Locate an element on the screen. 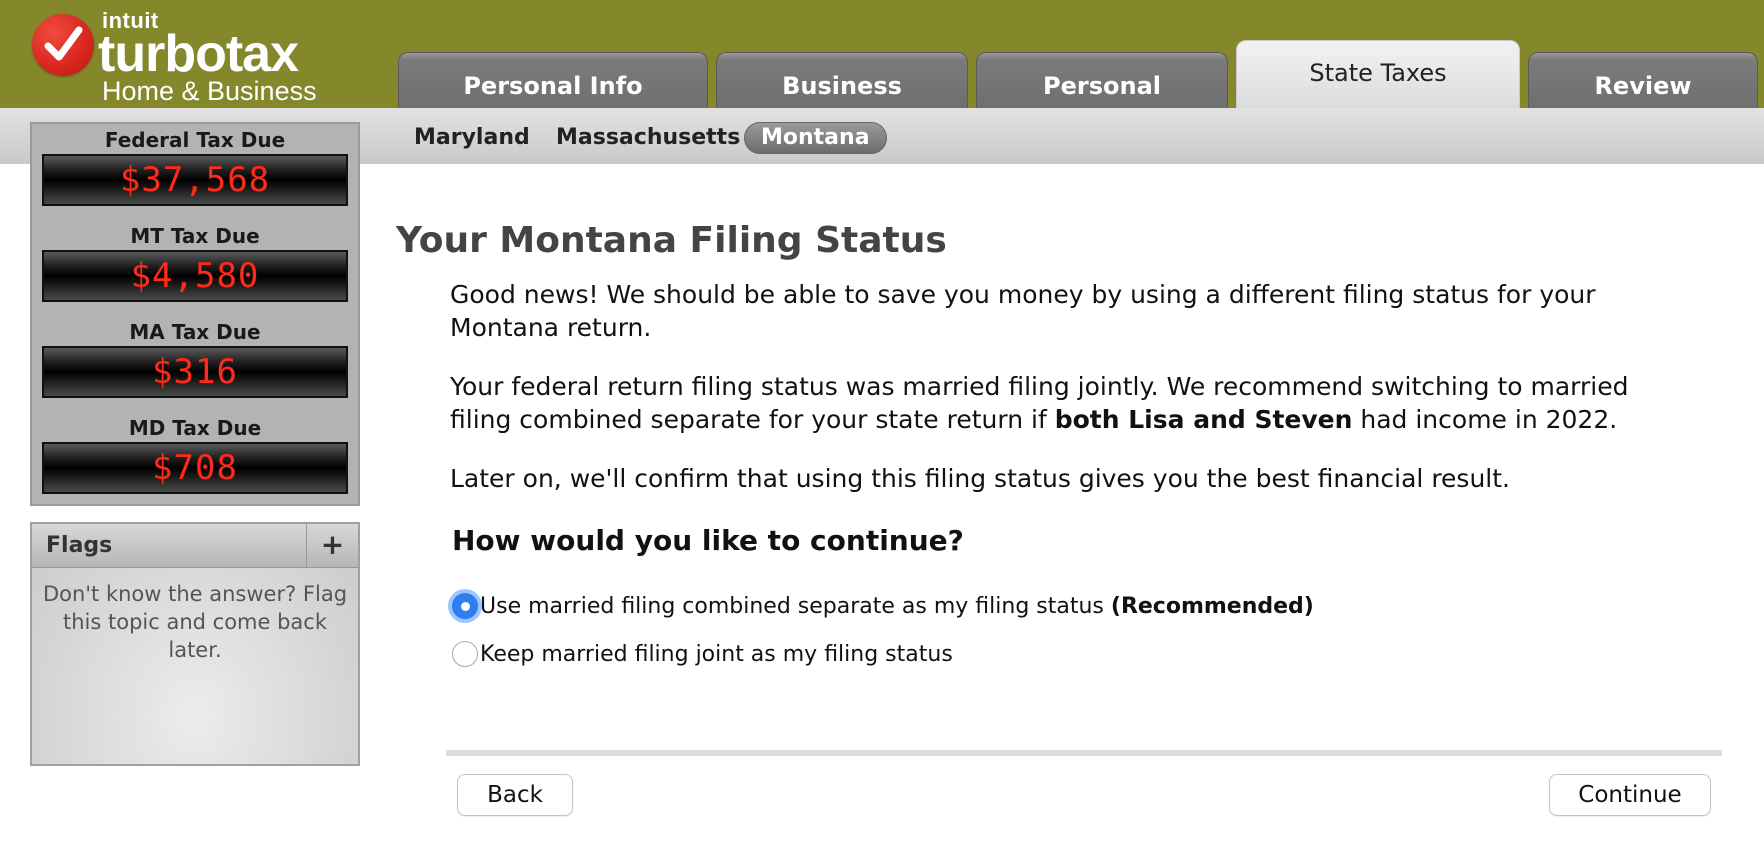 Image resolution: width=1764 pixels, height=862 pixels. continue-question: How would you like to continue? is located at coordinates (708, 540).